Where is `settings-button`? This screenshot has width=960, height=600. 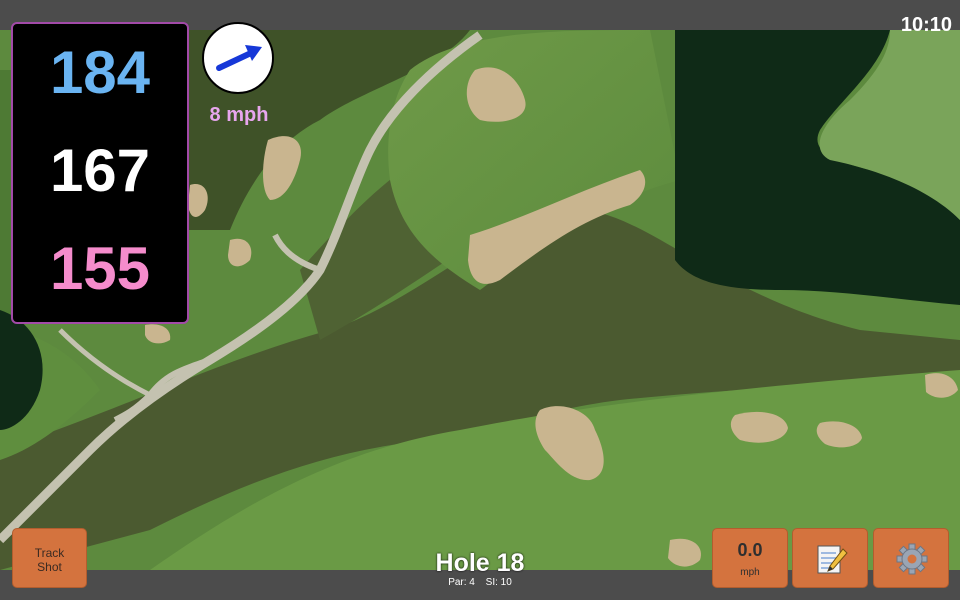 settings-button is located at coordinates (911, 558).